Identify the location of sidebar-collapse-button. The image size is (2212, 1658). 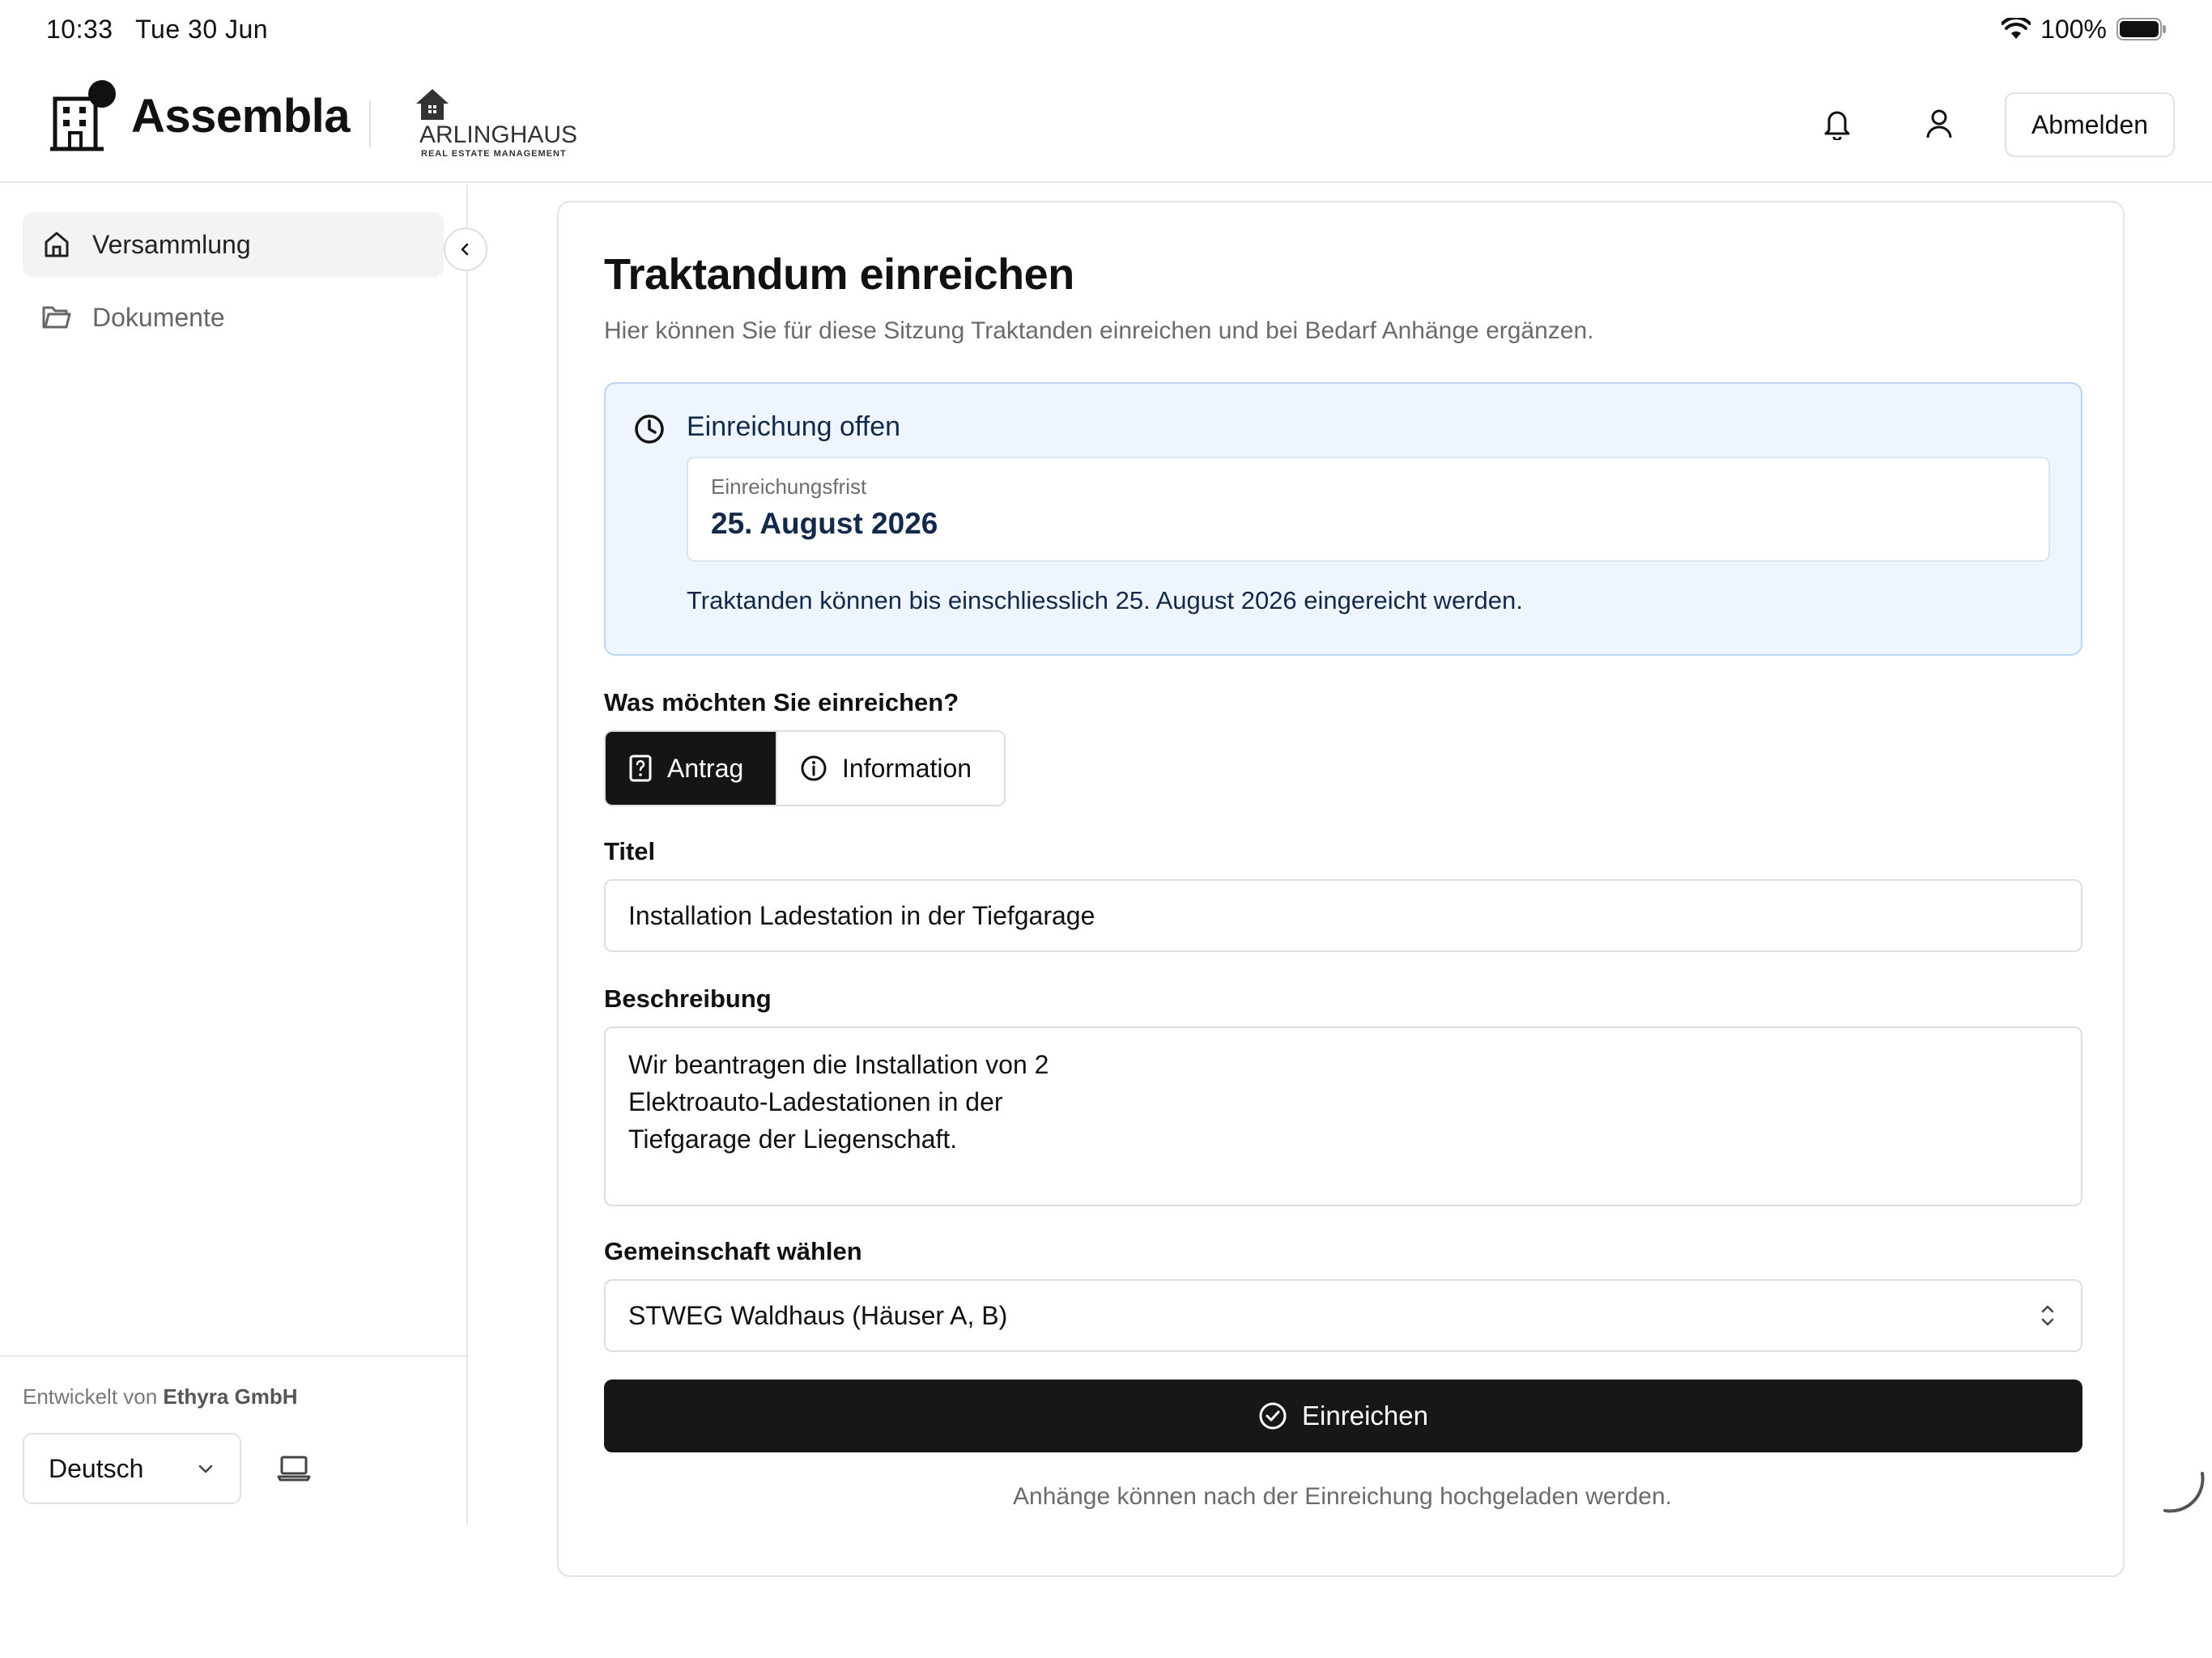
(466, 249).